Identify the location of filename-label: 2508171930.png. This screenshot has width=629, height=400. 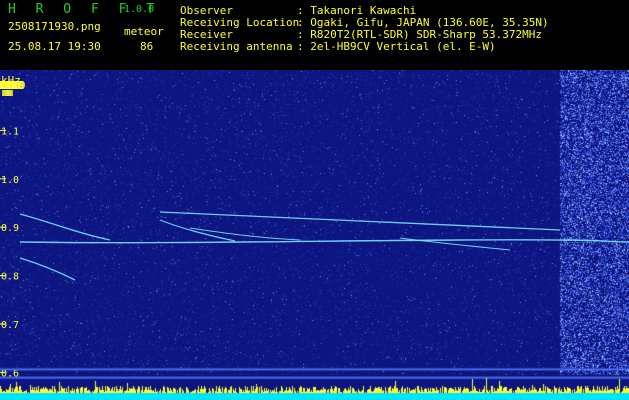
(54, 26).